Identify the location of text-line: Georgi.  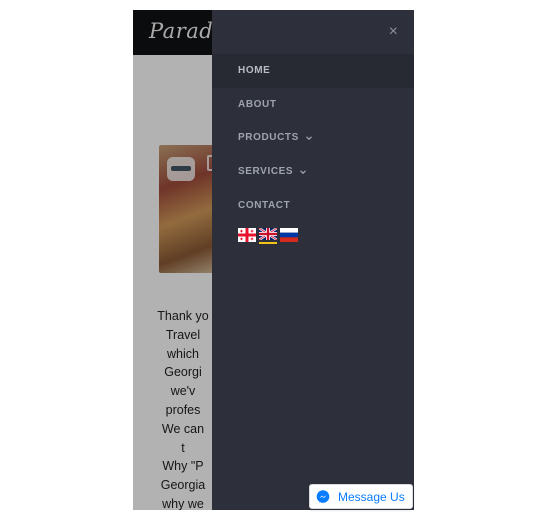
(183, 372).